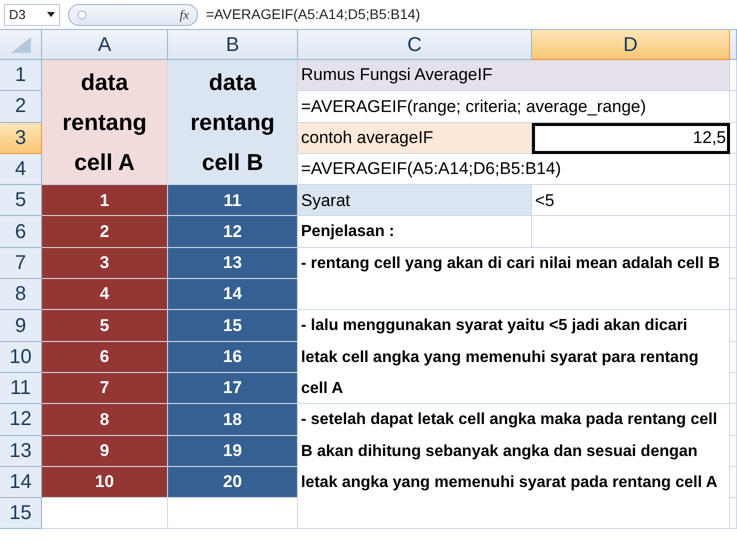  I want to click on table-cell: 1, so click(105, 200).